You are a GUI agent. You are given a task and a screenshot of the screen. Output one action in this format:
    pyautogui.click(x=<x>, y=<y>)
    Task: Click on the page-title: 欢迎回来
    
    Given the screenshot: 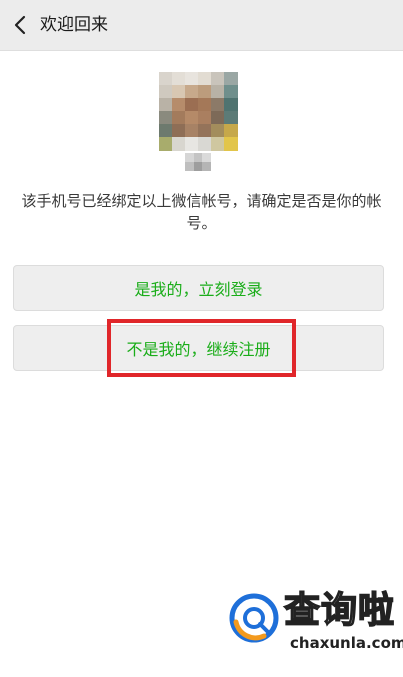 What is the action you would take?
    pyautogui.click(x=74, y=25)
    